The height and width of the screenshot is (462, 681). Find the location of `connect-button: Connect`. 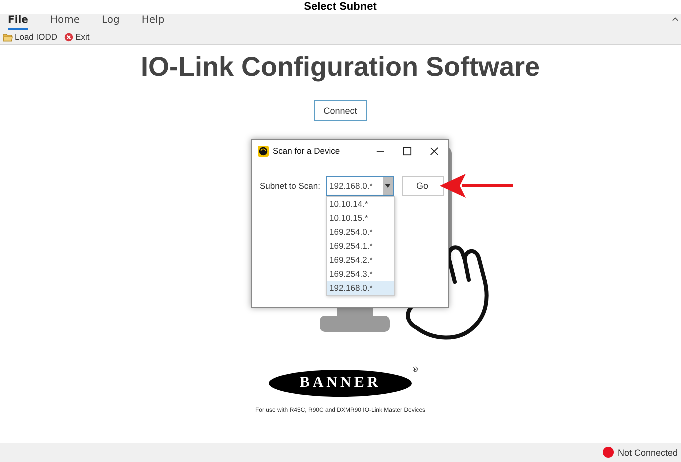

connect-button: Connect is located at coordinates (340, 110).